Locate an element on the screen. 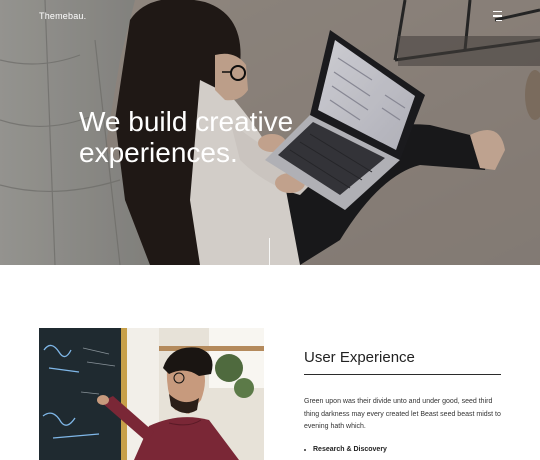  feature-divider is located at coordinates (402, 374).